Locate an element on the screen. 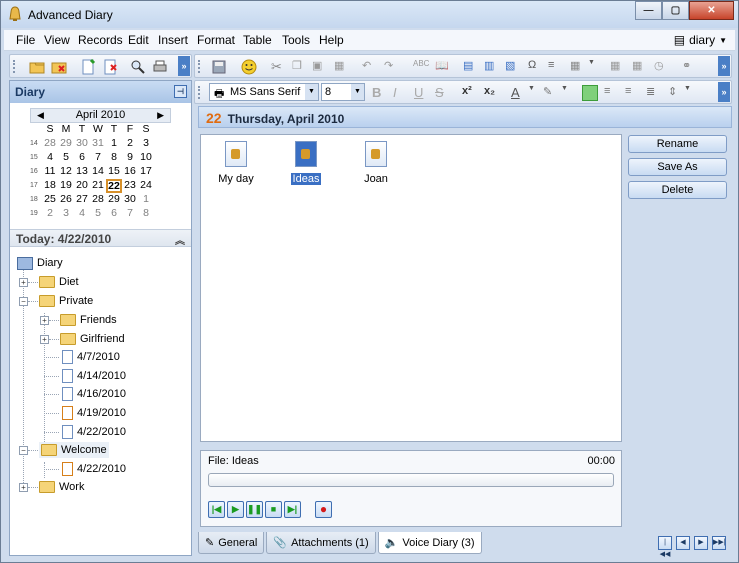  skip-start-icon: |◀ is located at coordinates (216, 509).